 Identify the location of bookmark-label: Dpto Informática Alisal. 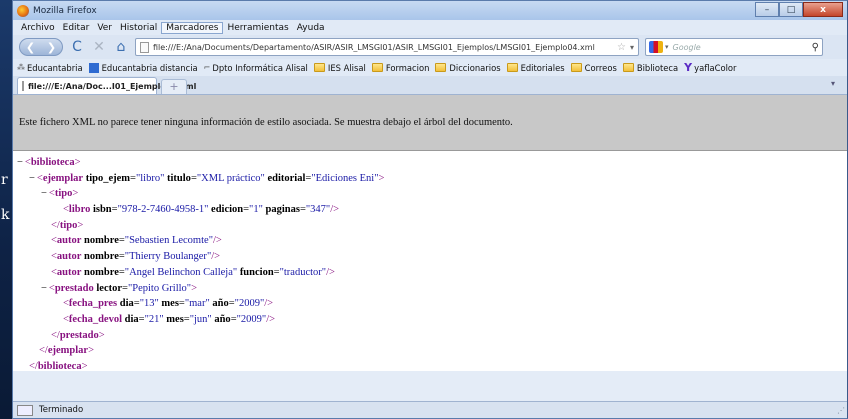
(260, 67).